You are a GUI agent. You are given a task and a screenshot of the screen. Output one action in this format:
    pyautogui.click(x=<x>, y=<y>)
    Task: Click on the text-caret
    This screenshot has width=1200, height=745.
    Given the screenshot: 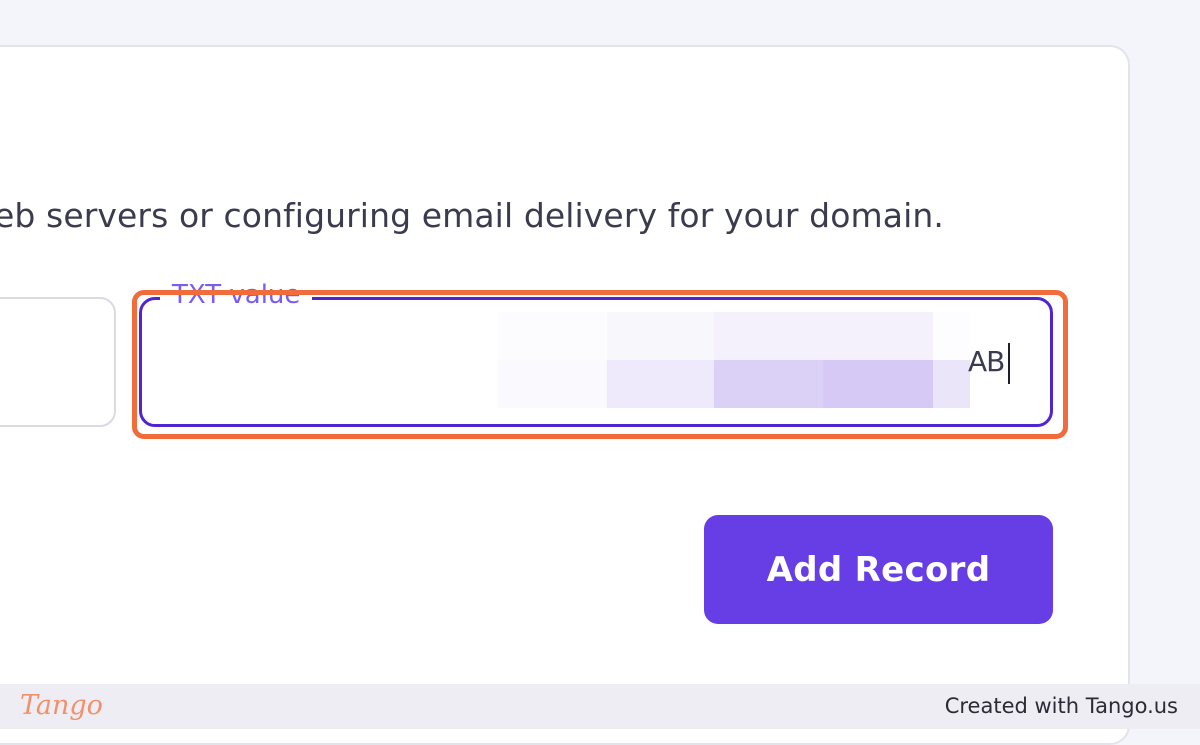 What is the action you would take?
    pyautogui.click(x=1009, y=363)
    